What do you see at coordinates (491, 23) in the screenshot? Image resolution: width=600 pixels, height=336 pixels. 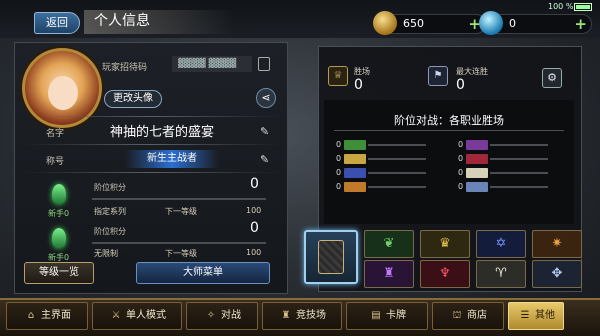 I see `crystal-icon` at bounding box center [491, 23].